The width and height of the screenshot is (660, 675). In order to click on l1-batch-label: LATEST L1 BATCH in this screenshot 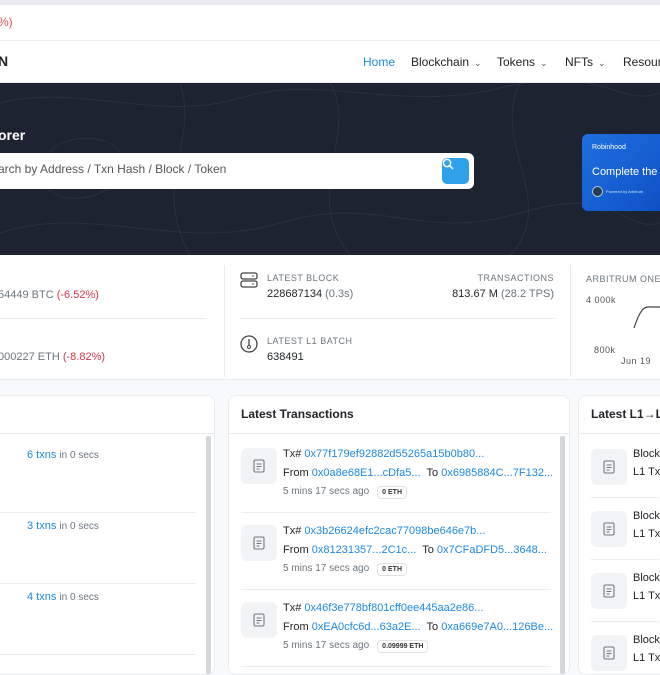, I will do `click(310, 341)`.